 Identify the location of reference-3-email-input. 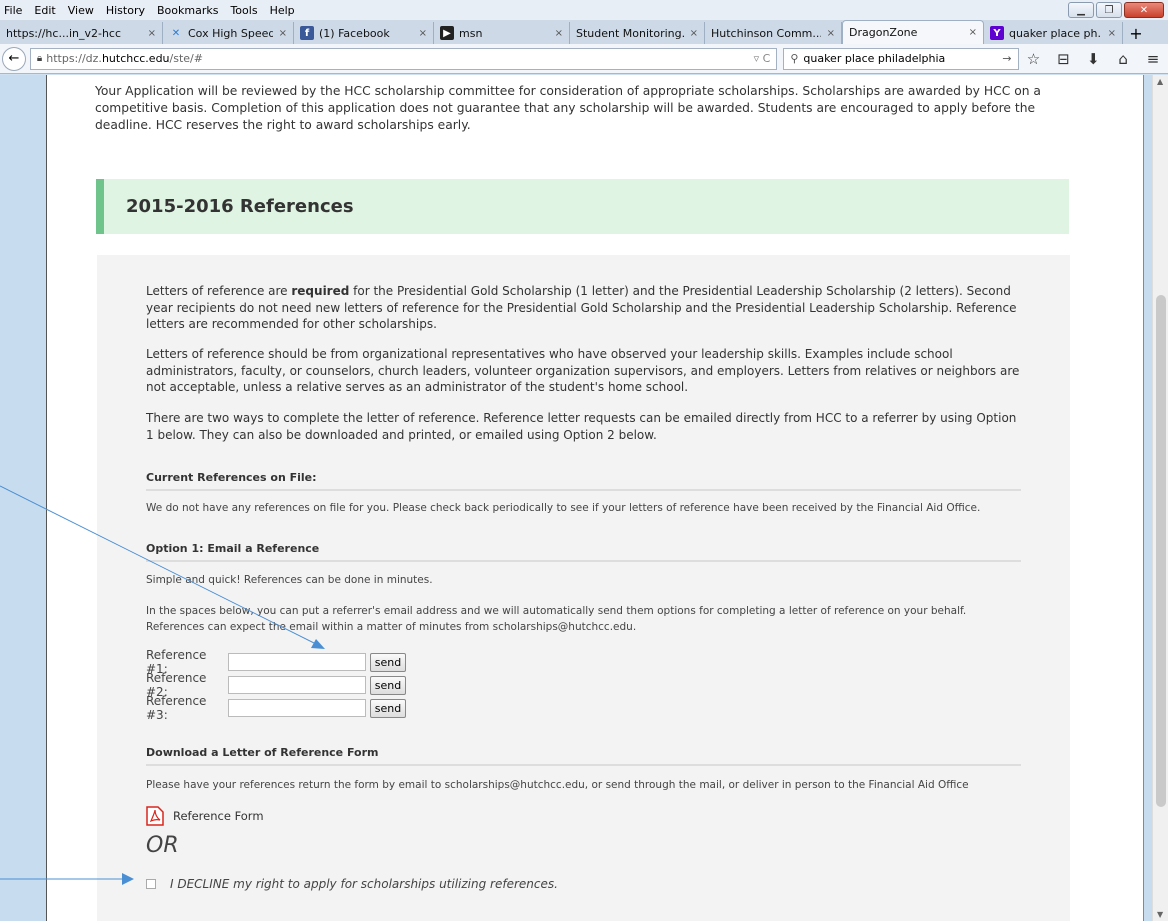
(297, 708).